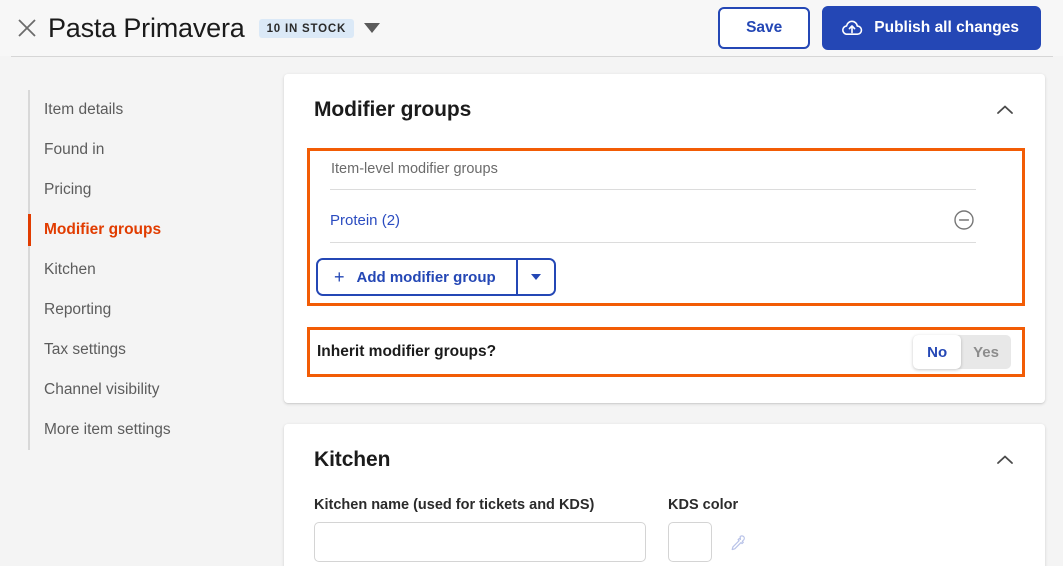  I want to click on inherit-modifier-groups-toggle: No Yes, so click(962, 352).